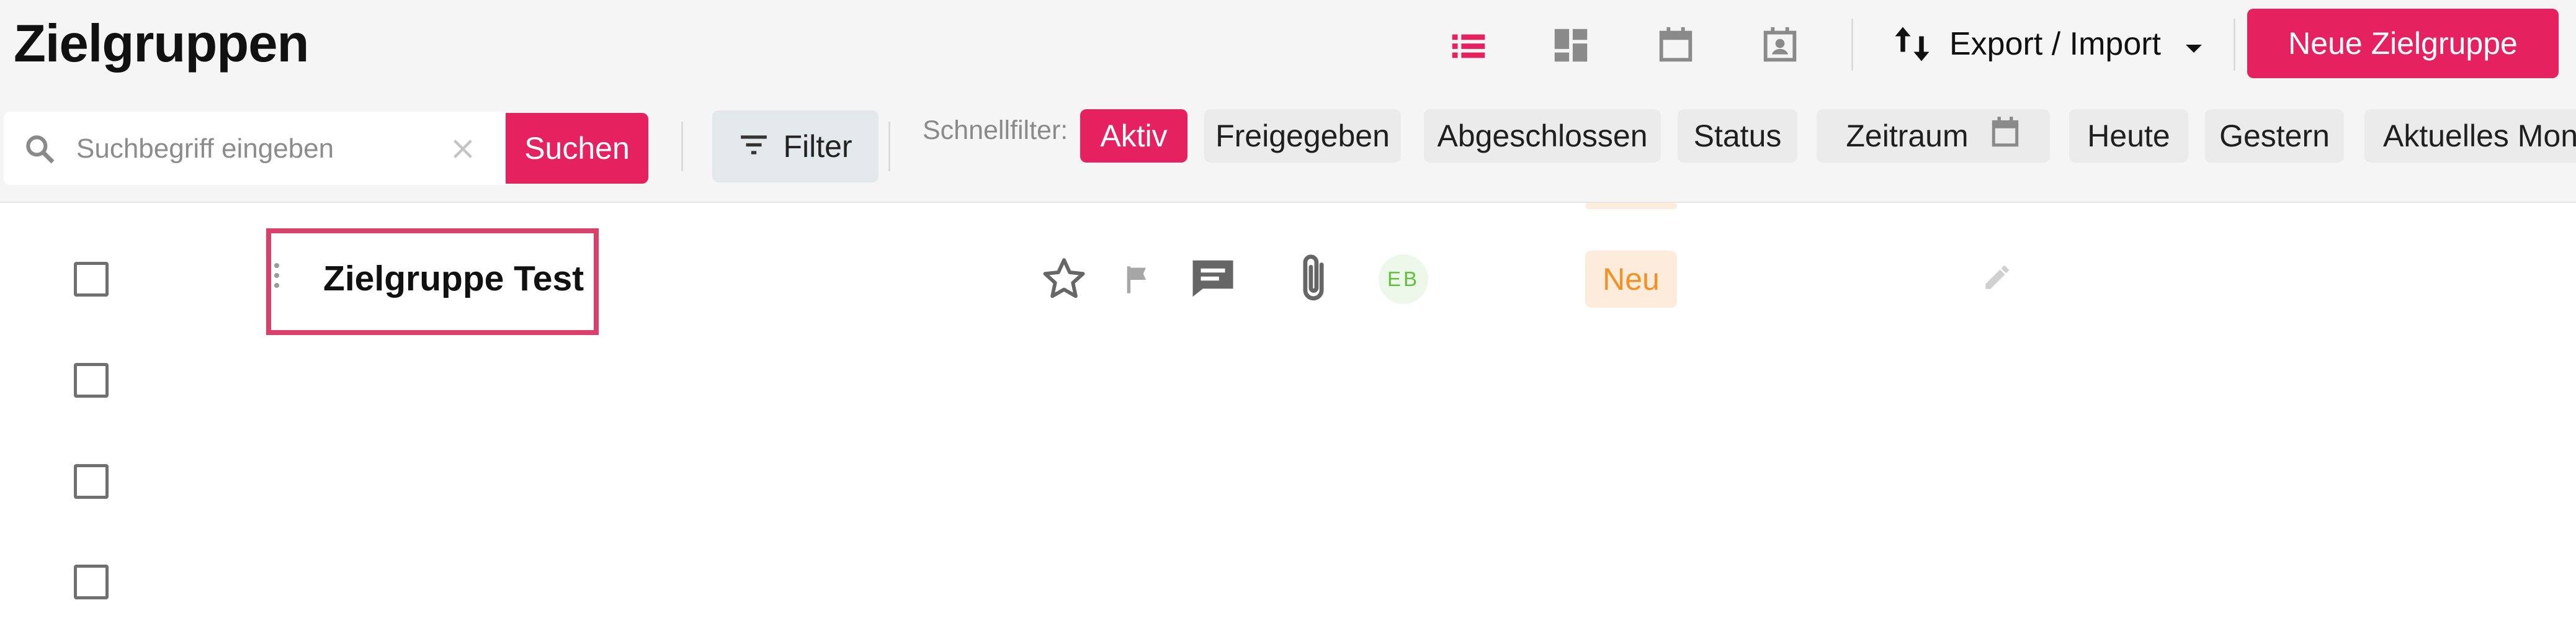 The width and height of the screenshot is (2576, 631). I want to click on new-target-group-button: Neue Zielgruppe, so click(2403, 43).